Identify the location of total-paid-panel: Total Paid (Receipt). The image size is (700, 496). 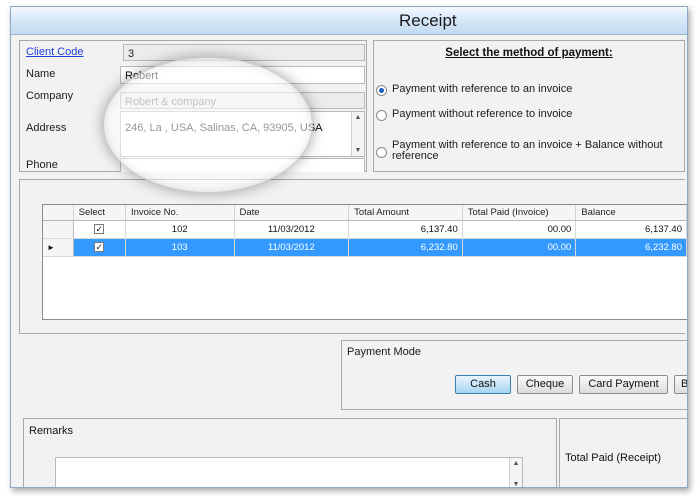
(623, 452).